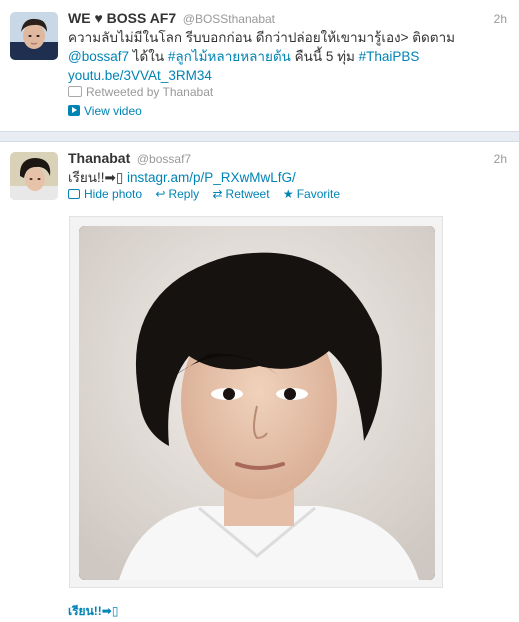  I want to click on tweet-header: WE ♥ BOSS AF7 @BOSSthanabat, so click(171, 19).